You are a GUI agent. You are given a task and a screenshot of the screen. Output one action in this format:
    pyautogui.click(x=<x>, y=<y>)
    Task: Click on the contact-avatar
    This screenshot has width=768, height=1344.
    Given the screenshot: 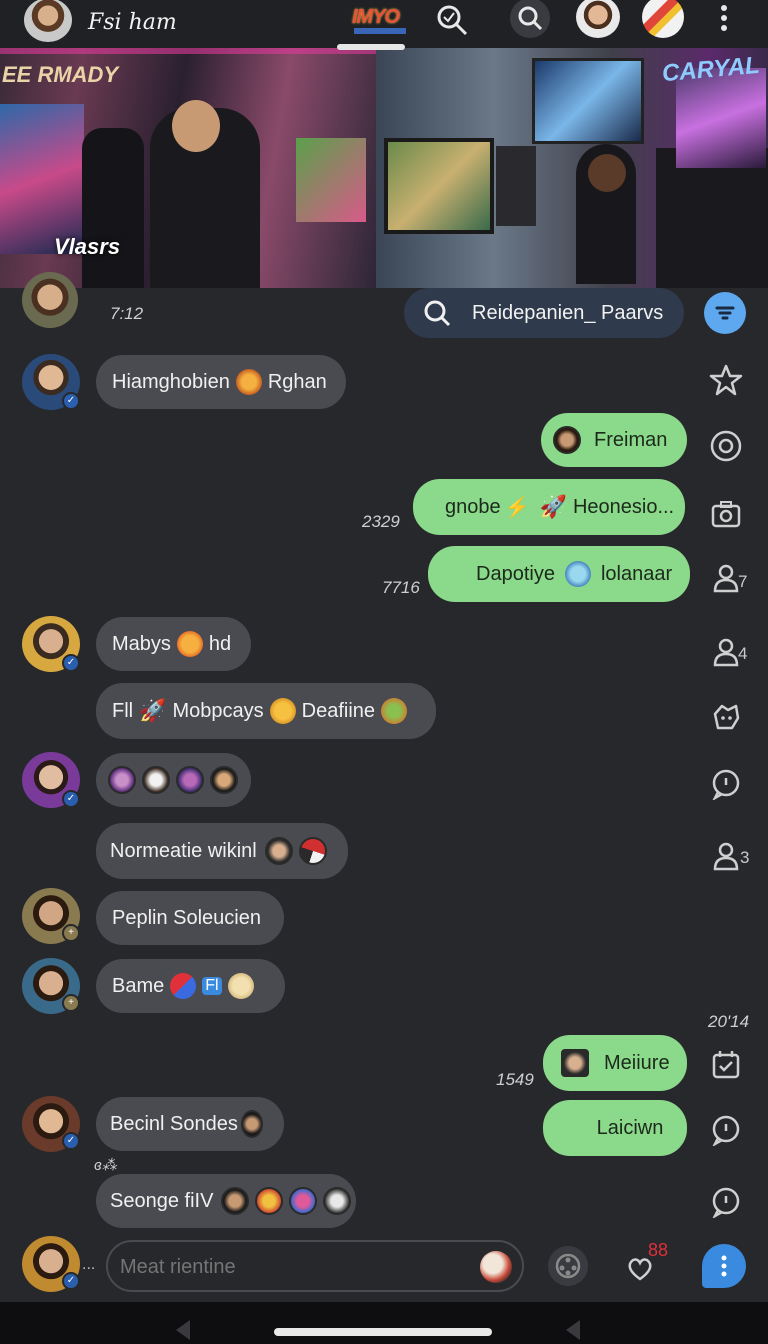 What is the action you would take?
    pyautogui.click(x=50, y=300)
    